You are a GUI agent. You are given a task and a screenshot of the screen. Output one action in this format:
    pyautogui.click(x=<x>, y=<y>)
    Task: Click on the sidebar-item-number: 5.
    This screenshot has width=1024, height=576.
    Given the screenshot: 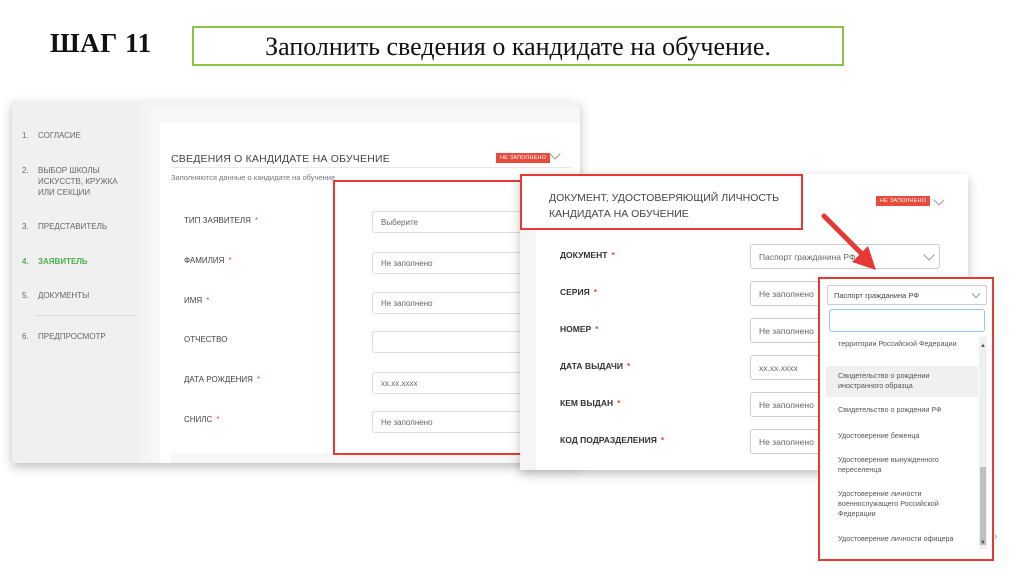 What is the action you would take?
    pyautogui.click(x=25, y=295)
    